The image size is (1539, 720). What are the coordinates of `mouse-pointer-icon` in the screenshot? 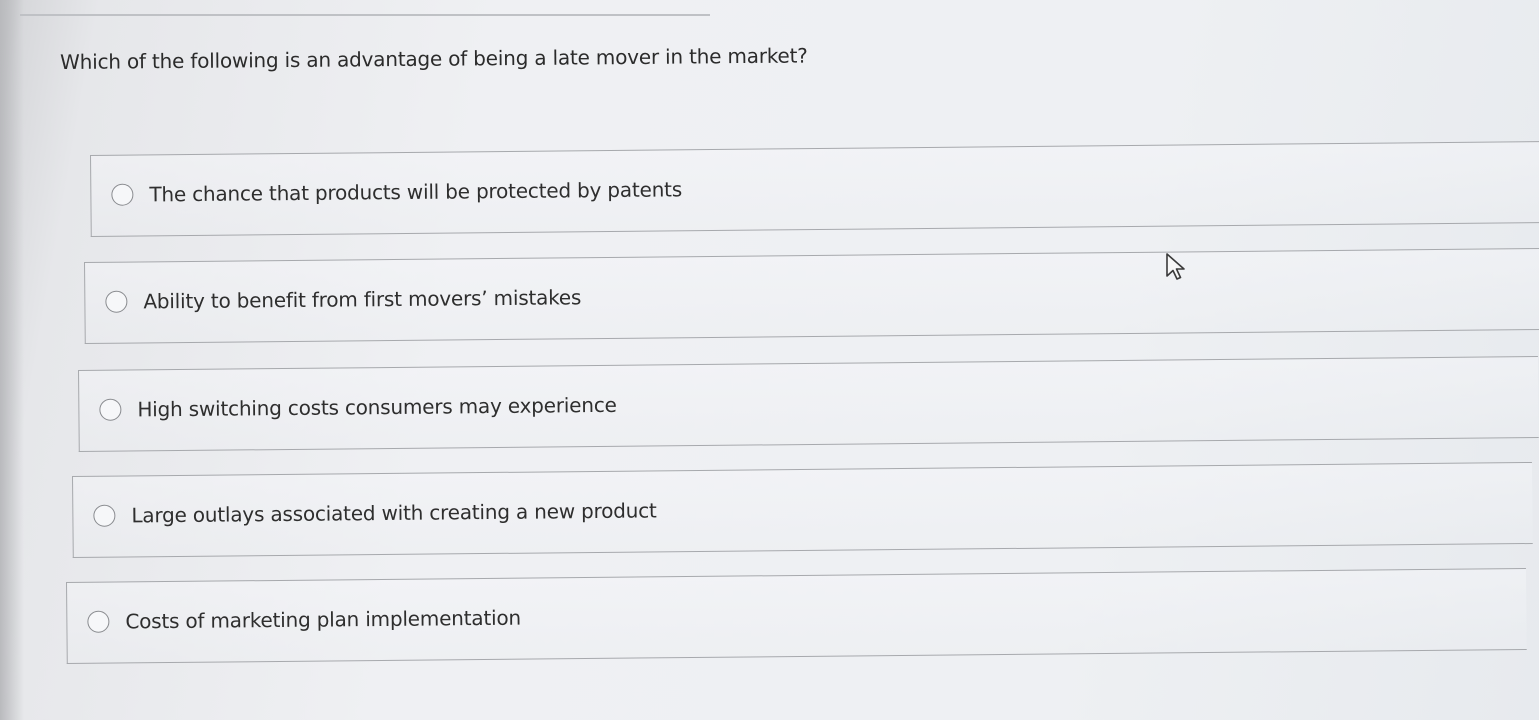 It's located at (1175, 266).